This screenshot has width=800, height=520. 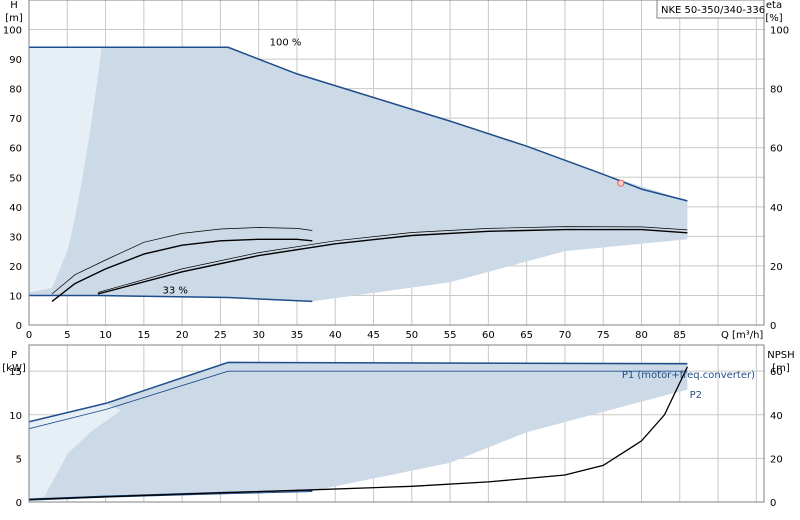 What do you see at coordinates (776, 459) in the screenshot?
I see `npsh-tick-label: 20` at bounding box center [776, 459].